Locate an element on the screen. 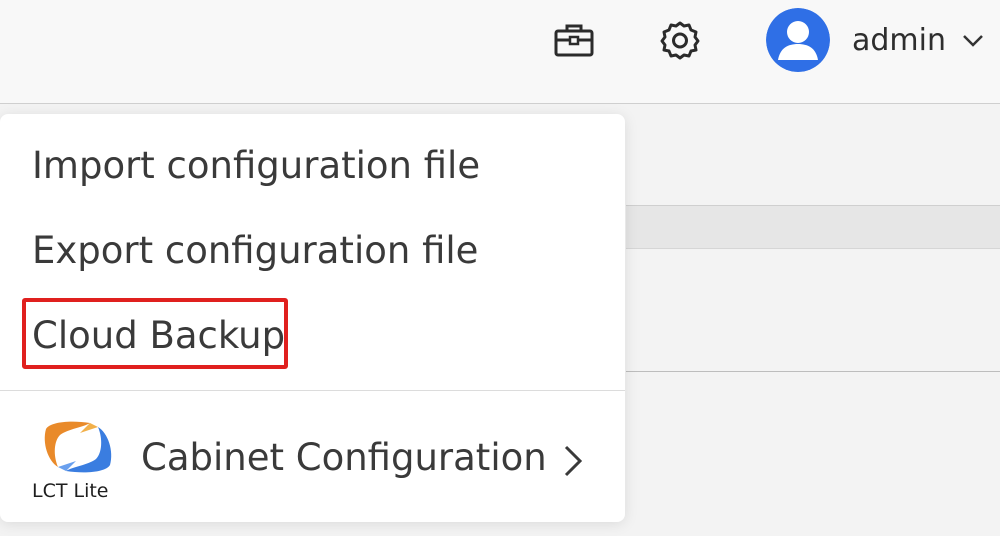  chevron-down-icon is located at coordinates (973, 41).